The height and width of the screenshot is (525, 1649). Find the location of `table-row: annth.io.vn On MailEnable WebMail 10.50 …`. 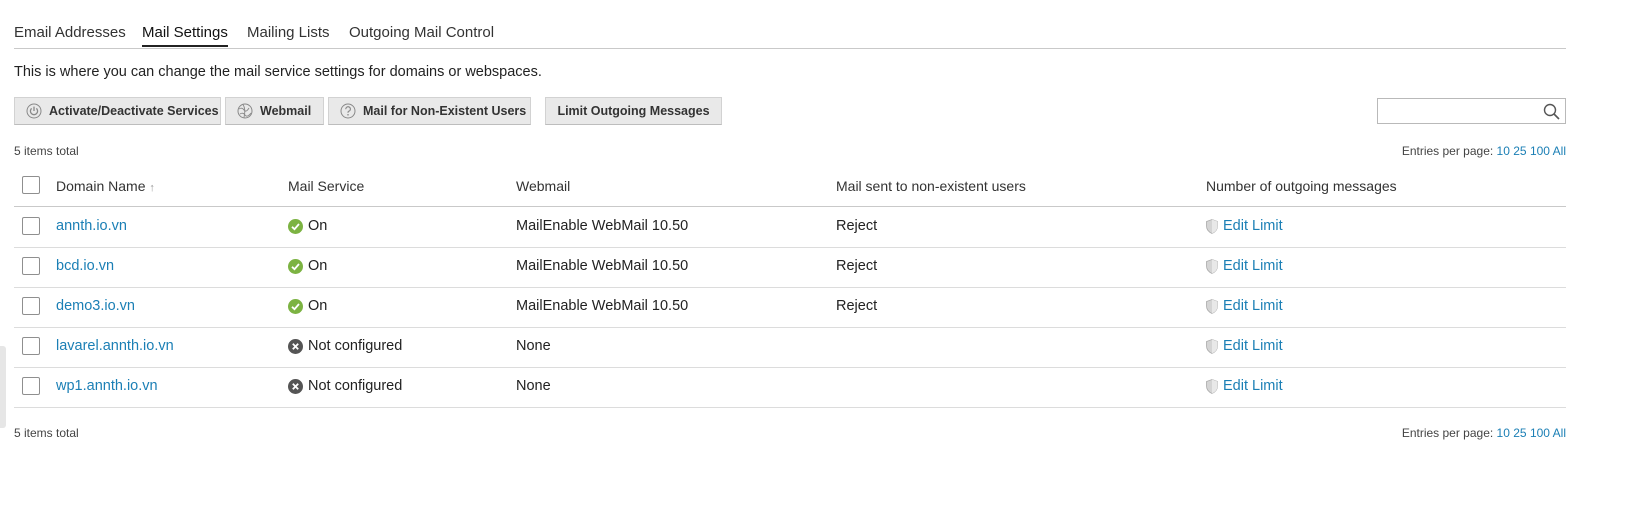

table-row: annth.io.vn On MailEnable WebMail 10.50 … is located at coordinates (790, 227).